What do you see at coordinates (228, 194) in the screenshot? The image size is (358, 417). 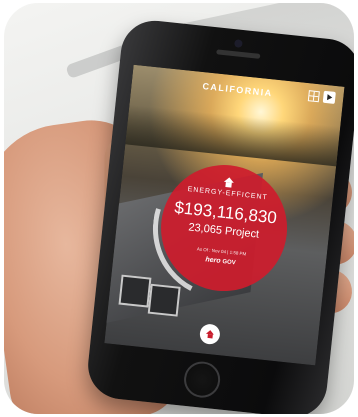 I see `category-label: ENERGY-EFFICENT` at bounding box center [228, 194].